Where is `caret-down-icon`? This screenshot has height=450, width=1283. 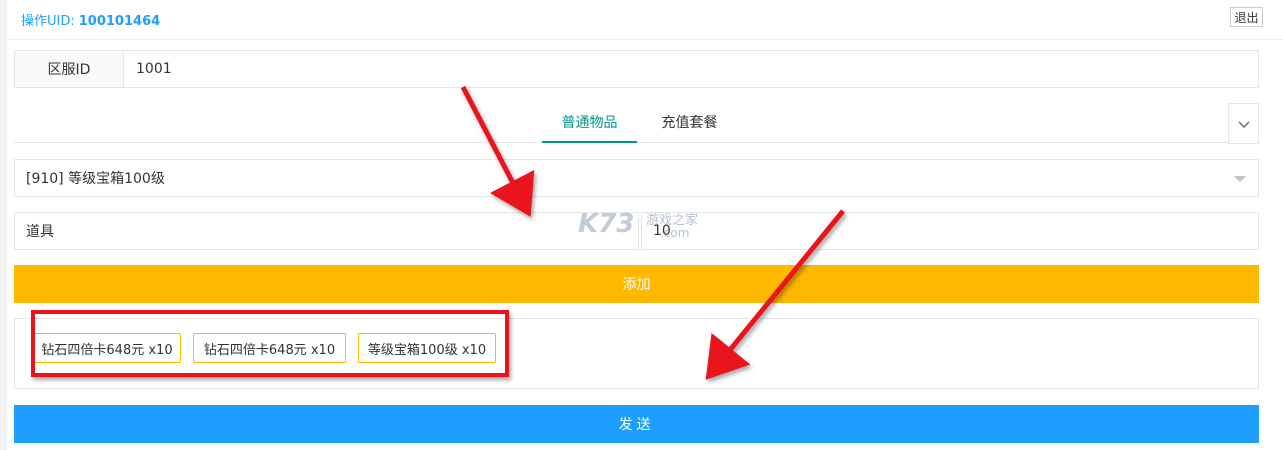
caret-down-icon is located at coordinates (1240, 179).